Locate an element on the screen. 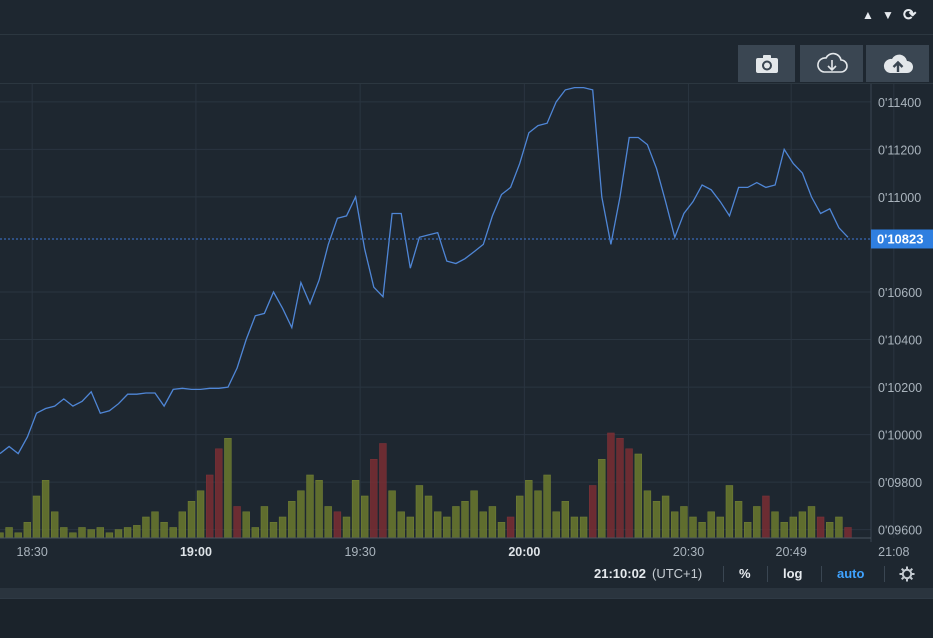  cloud-upload-icon is located at coordinates (898, 63).